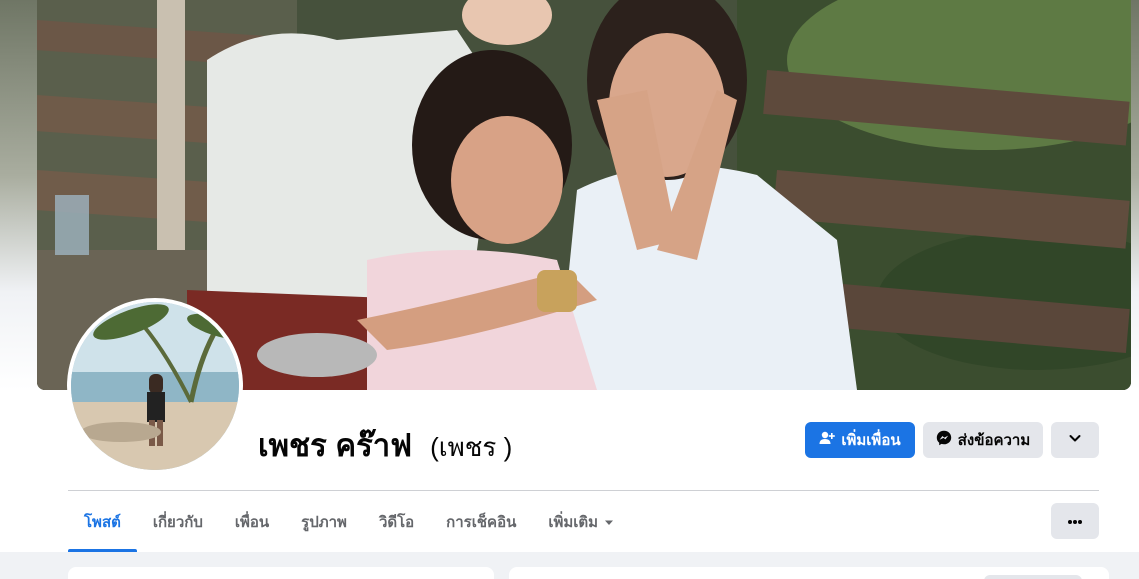  I want to click on chevron-down-icon, so click(1075, 440).